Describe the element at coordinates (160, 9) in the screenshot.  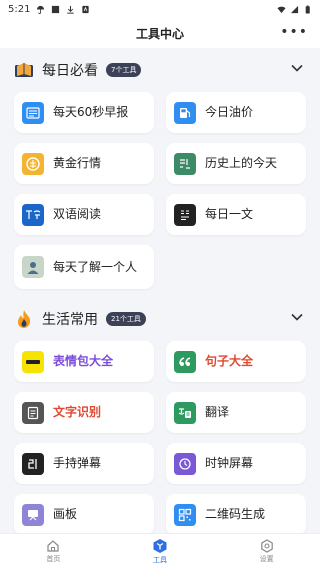
I see `status-bar: 5:21` at that location.